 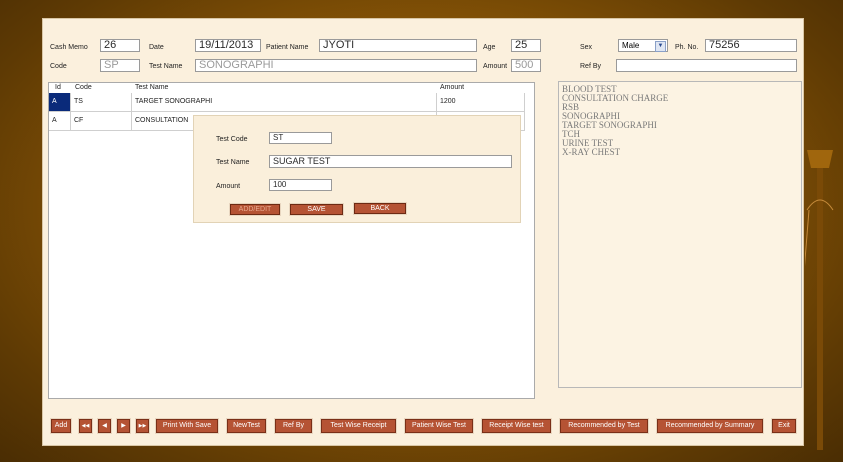 What do you see at coordinates (282, 102) in the screenshot?
I see `row-test-name-cell: TARGET SONOGRAPHI` at bounding box center [282, 102].